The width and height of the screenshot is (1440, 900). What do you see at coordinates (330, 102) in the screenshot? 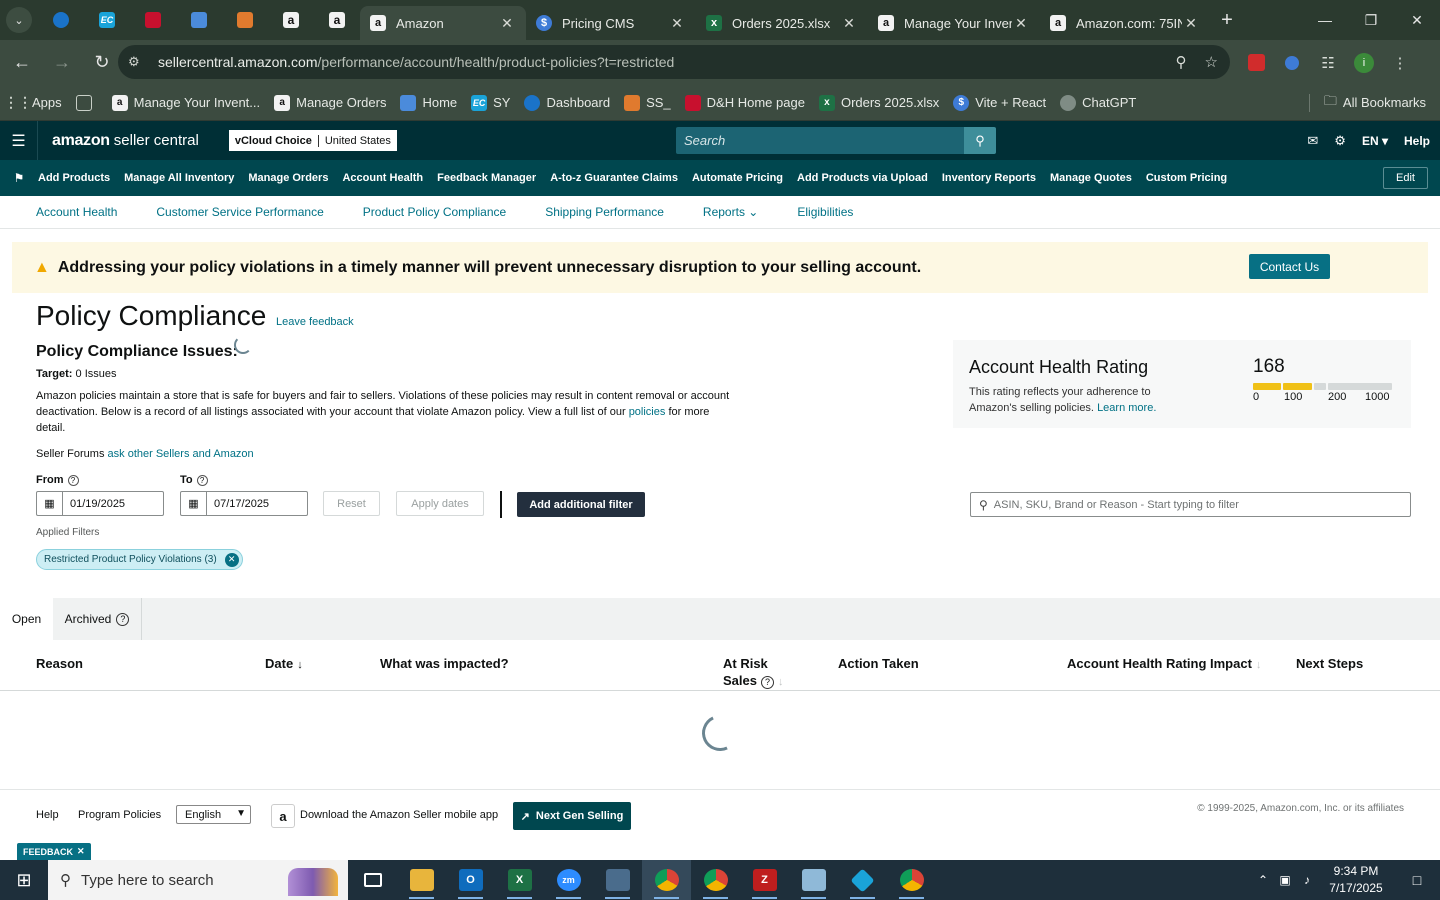
I see `bookmark-manage-orders: a Manage Orders` at bounding box center [330, 102].